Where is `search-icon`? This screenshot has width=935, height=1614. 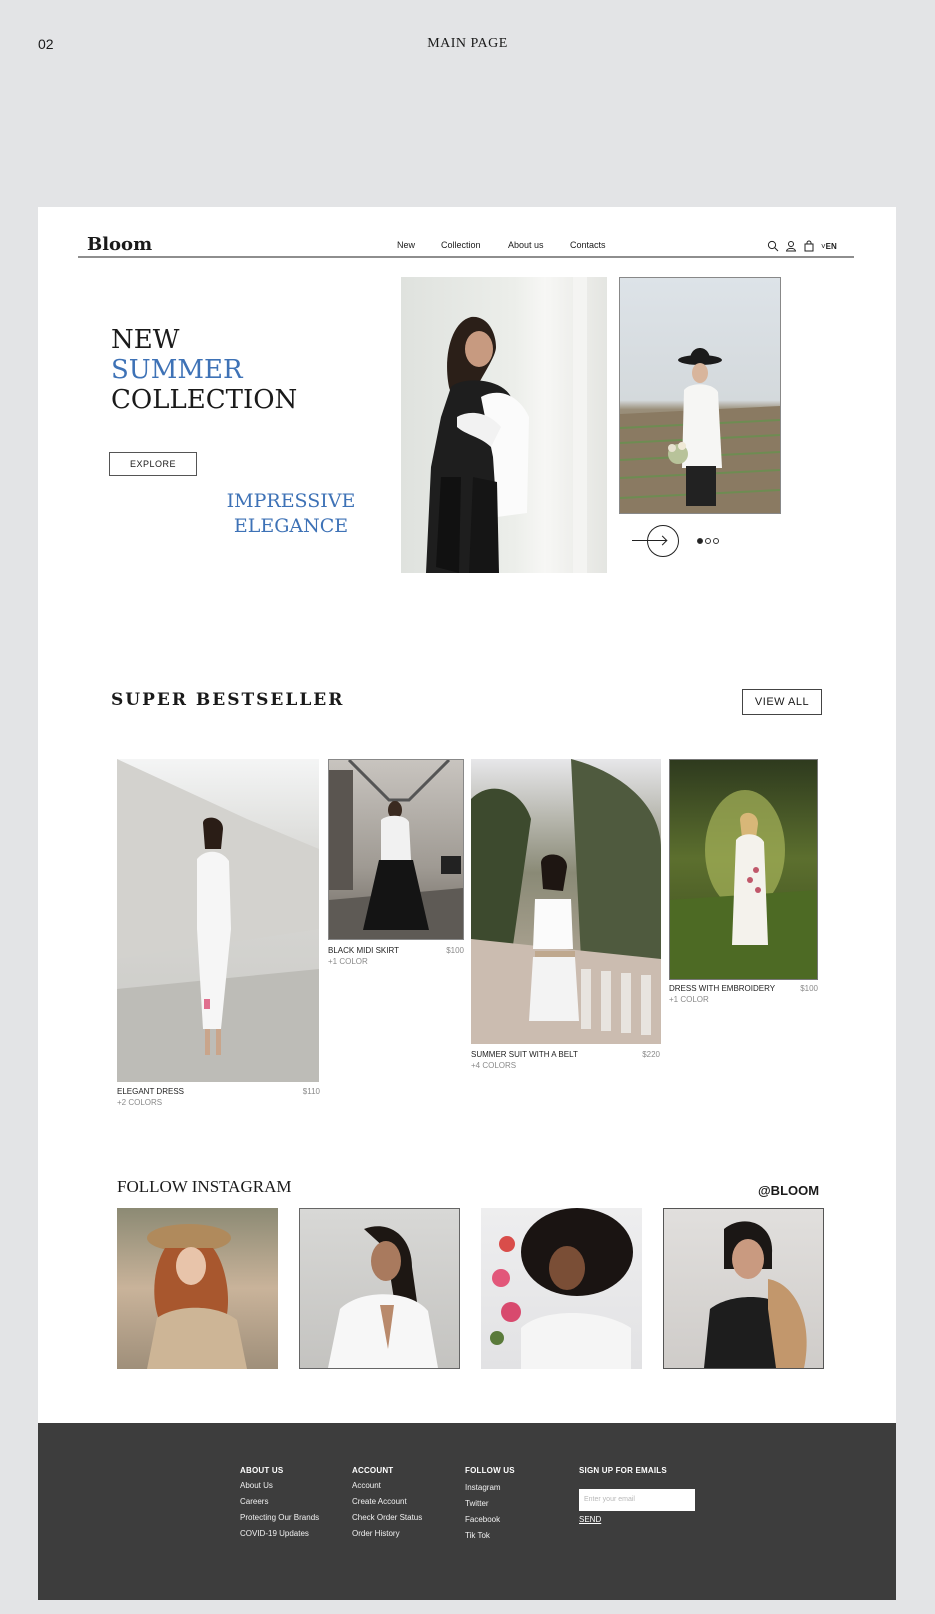 search-icon is located at coordinates (773, 246).